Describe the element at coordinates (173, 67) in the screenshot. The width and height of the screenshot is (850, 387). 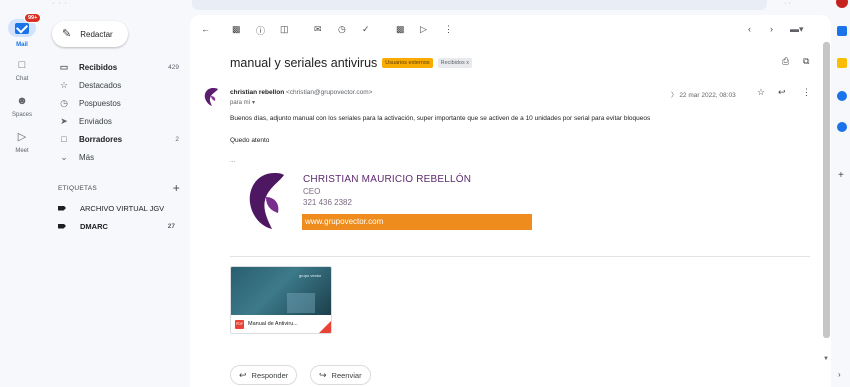
I see `nav-item-count: 429` at that location.